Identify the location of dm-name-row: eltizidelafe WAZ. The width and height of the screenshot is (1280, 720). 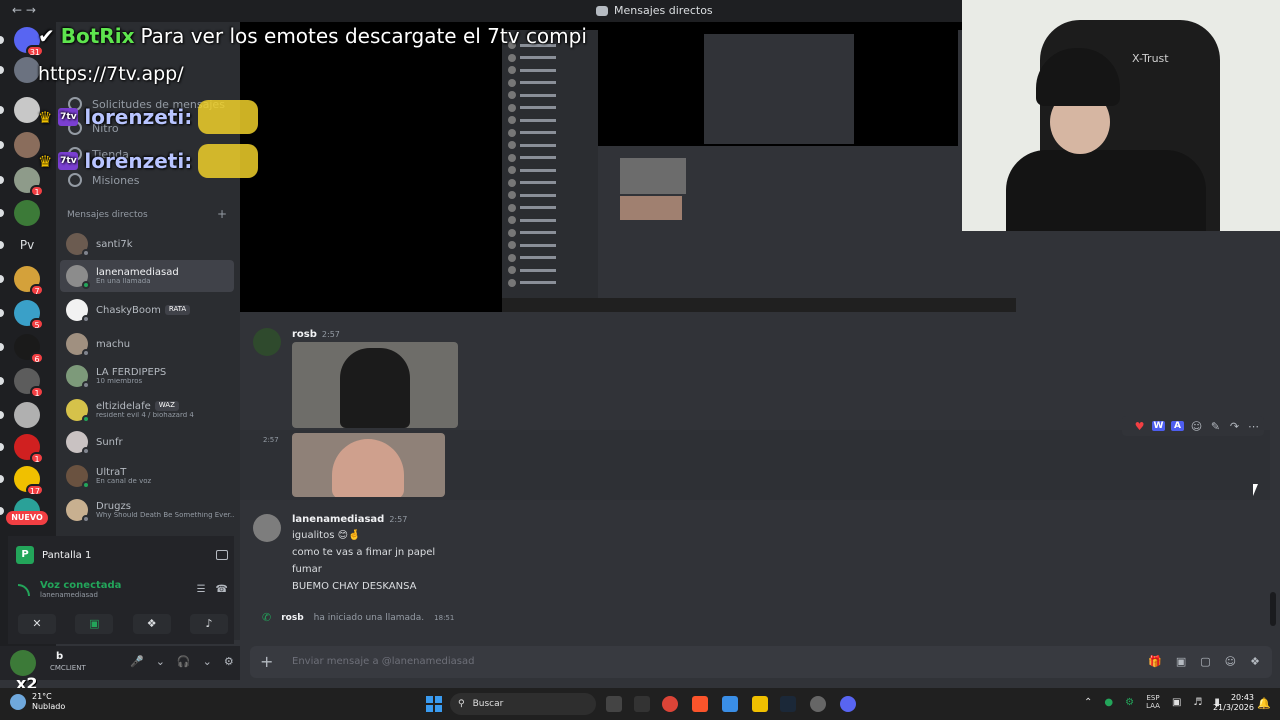
(145, 406).